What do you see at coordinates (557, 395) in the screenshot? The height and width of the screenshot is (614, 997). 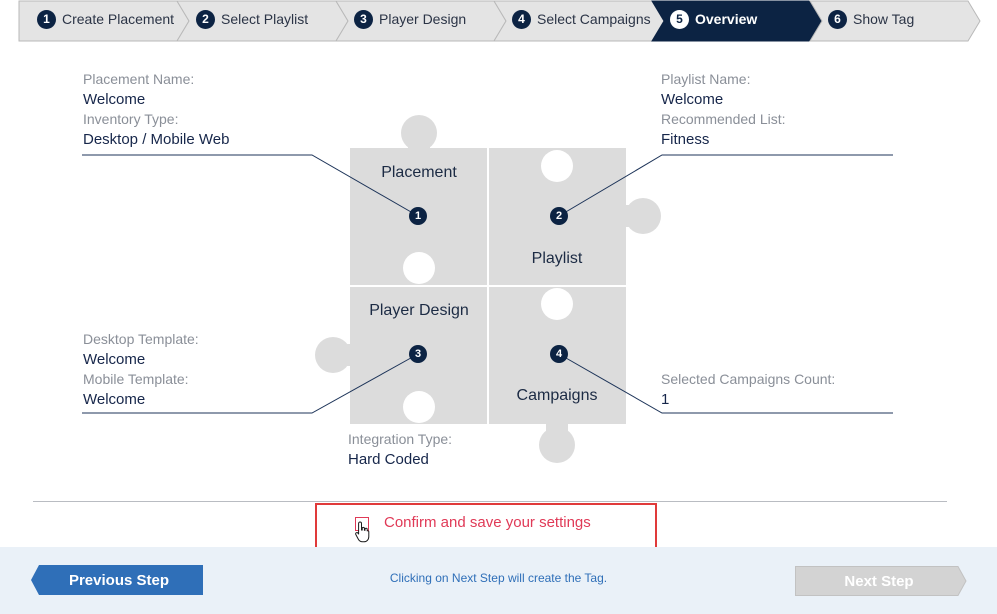 I see `piece-title-campaigns: Campaigns` at bounding box center [557, 395].